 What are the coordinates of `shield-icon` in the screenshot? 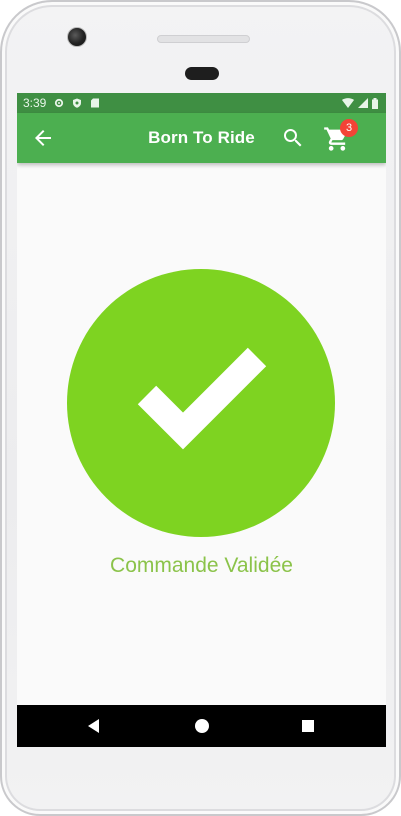 It's located at (77, 103).